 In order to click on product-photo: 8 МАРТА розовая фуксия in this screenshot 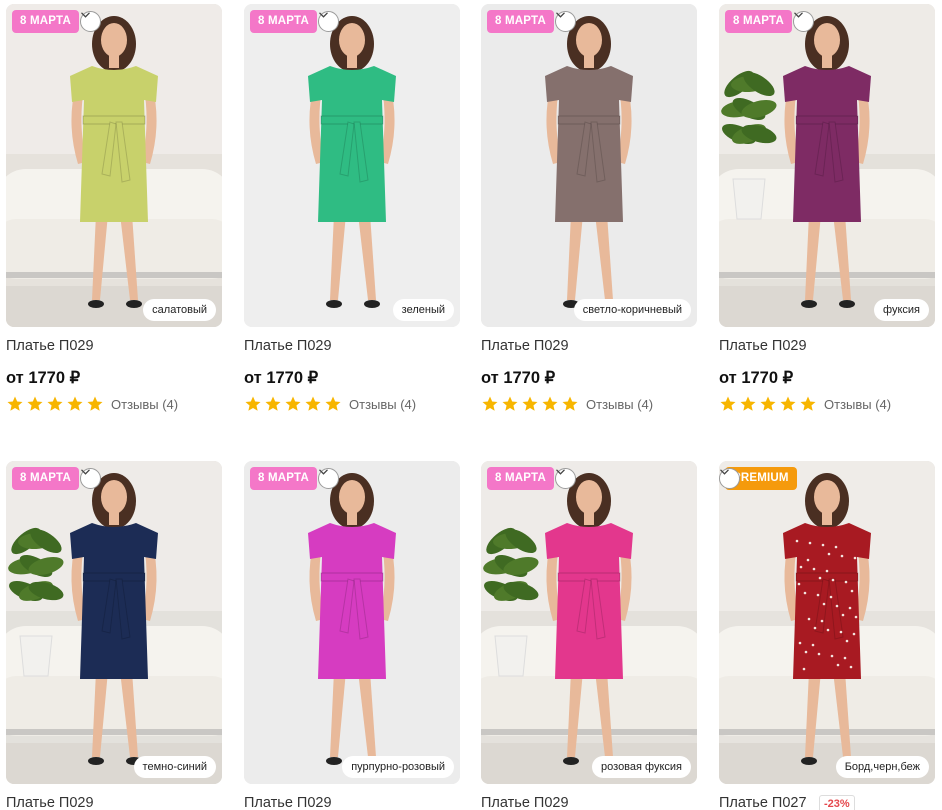, I will do `click(589, 622)`.